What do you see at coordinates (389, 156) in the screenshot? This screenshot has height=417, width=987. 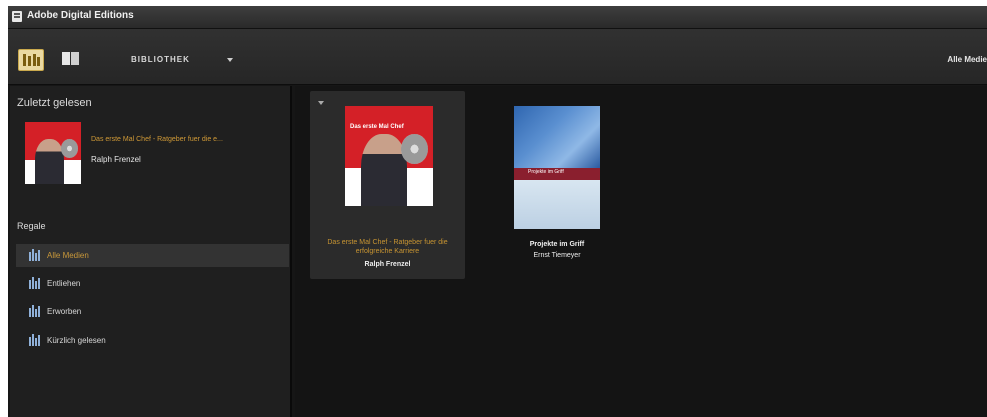 I see `book-cover: Das erste Mal Chef` at bounding box center [389, 156].